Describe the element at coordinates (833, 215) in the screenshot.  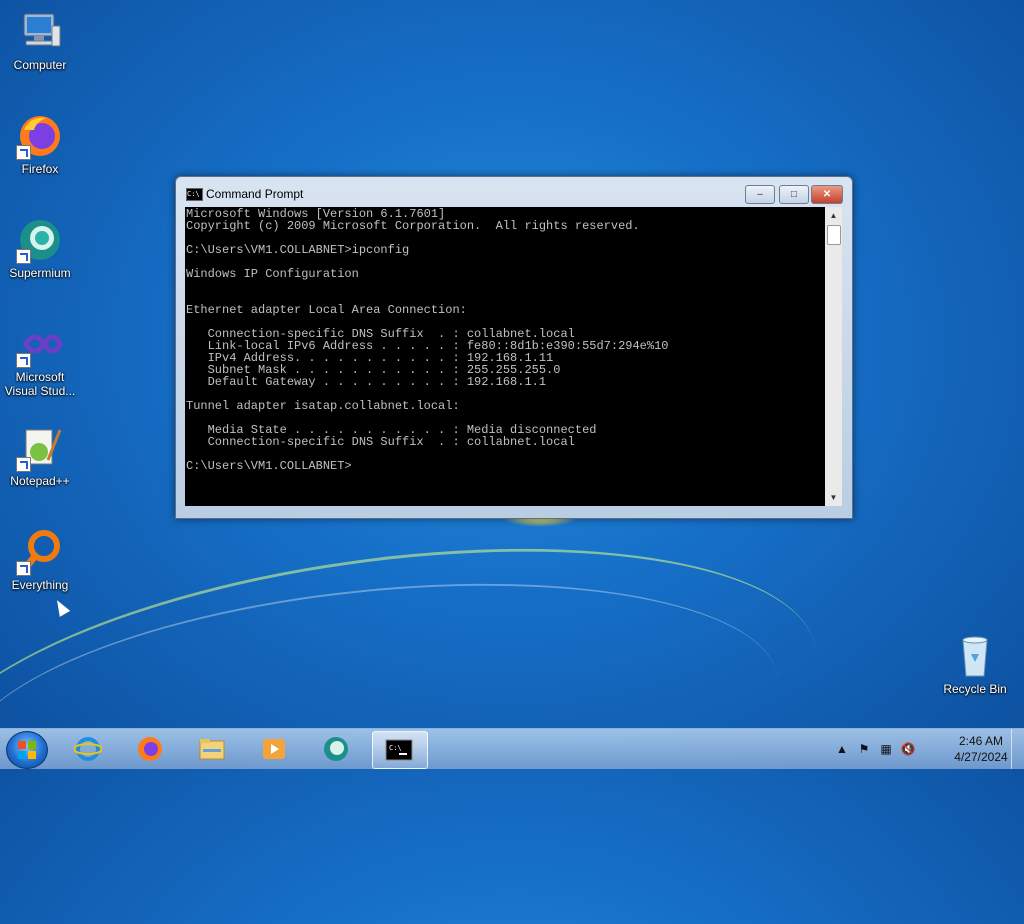
I see `scroll-up-arrow-icon: ▲` at that location.